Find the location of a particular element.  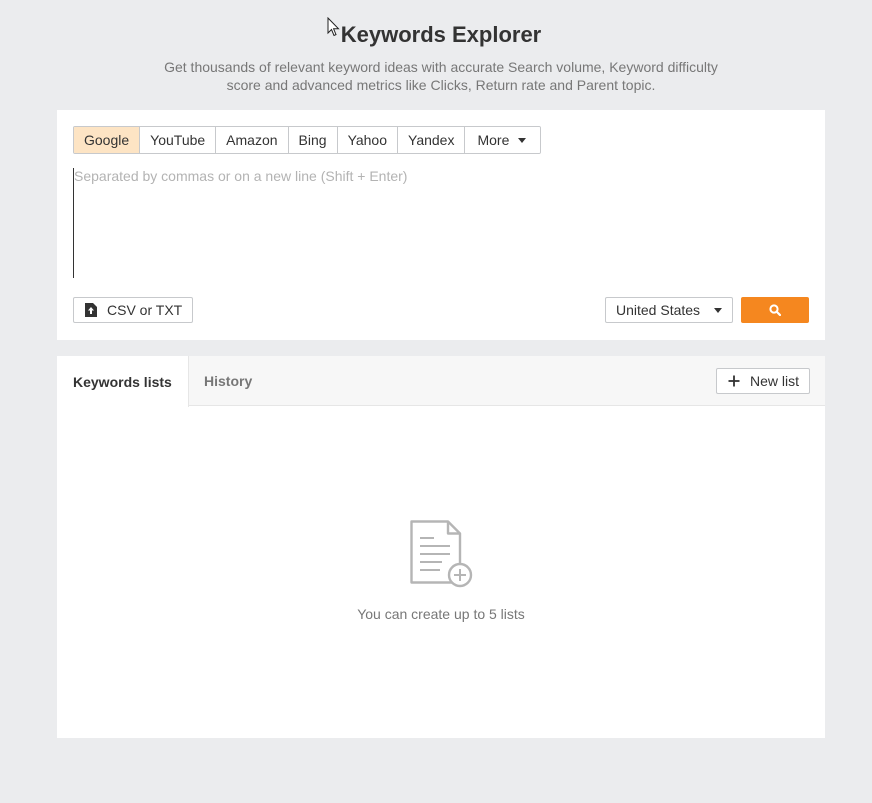

upload-file-icon is located at coordinates (91, 310).